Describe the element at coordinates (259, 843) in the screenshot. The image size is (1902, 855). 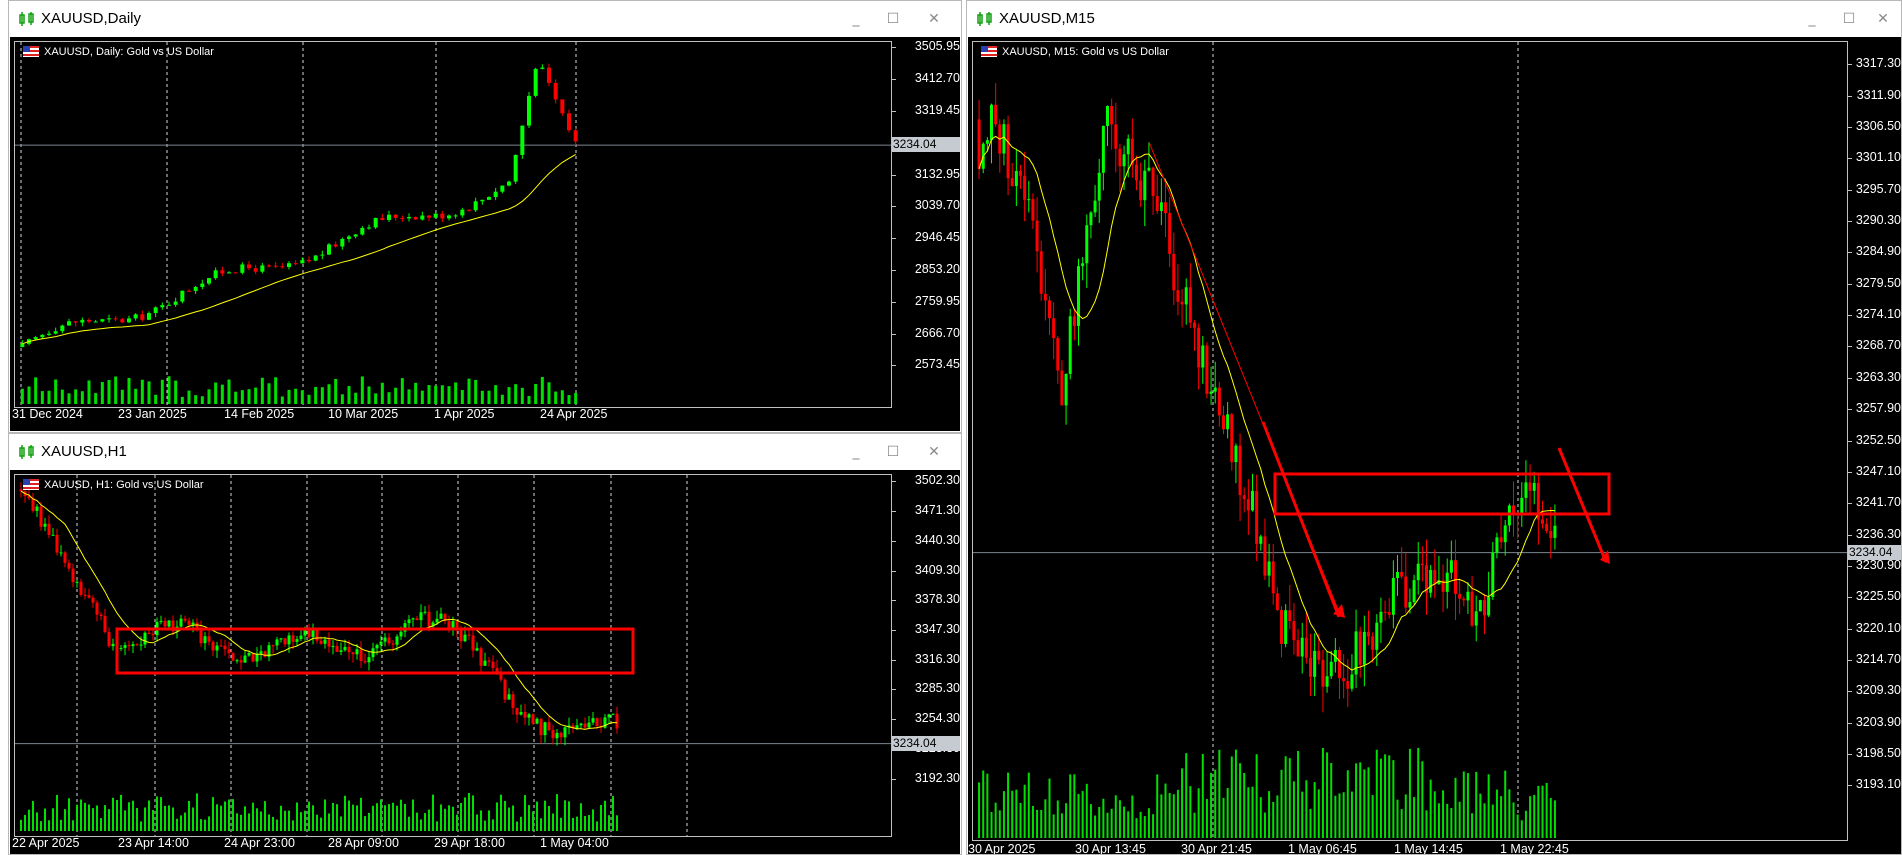
I see `time-label: 24 Apr 23:00` at that location.